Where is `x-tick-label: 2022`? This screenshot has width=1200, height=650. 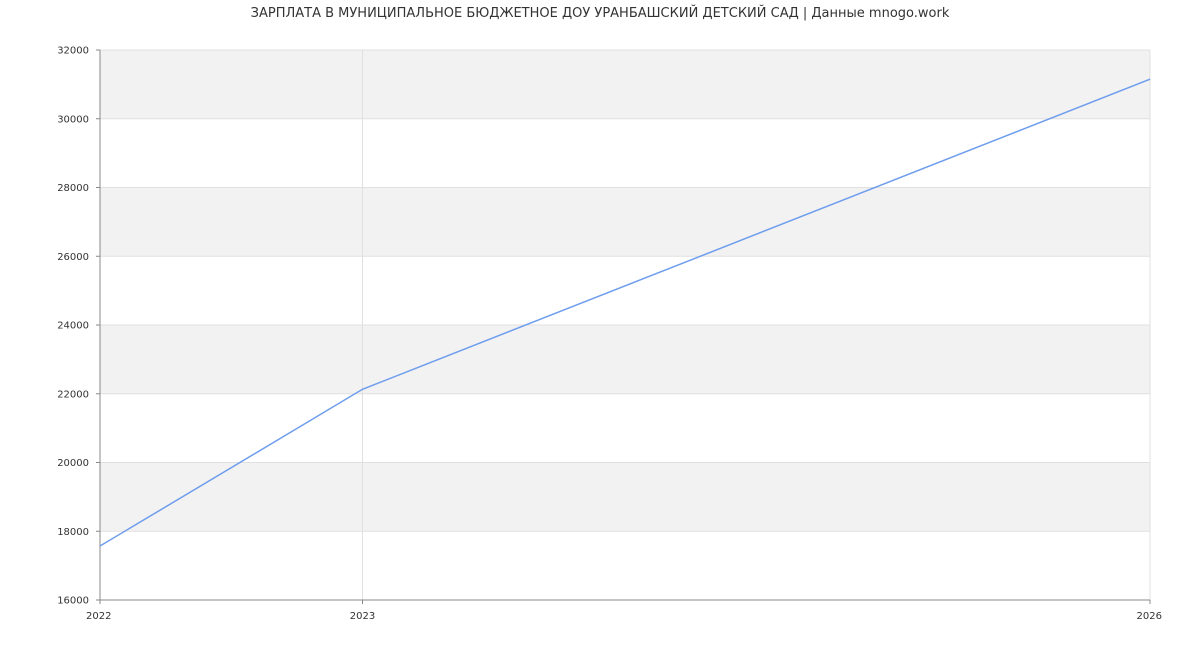 x-tick-label: 2022 is located at coordinates (98, 616).